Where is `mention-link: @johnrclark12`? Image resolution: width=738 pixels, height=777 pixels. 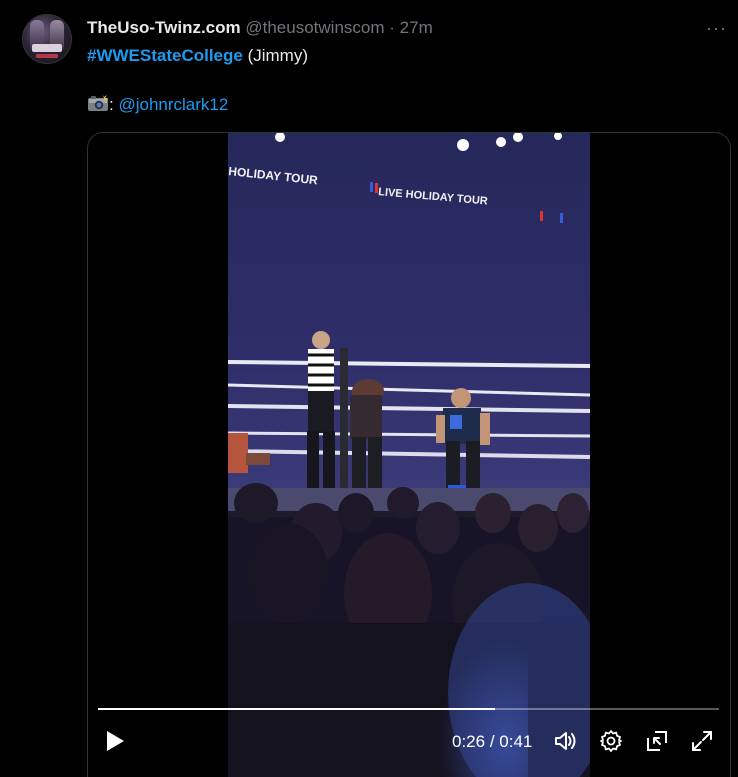
mention-link: @johnrclark12 is located at coordinates (173, 104).